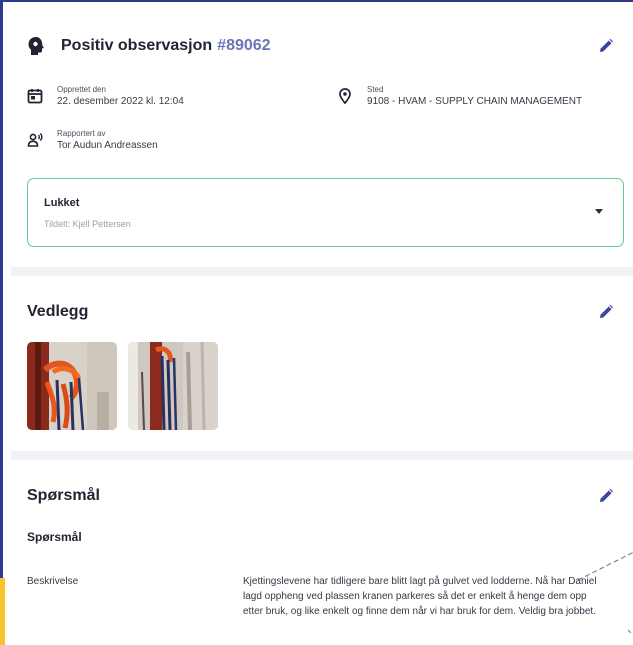 Image resolution: width=633 pixels, height=645 pixels. Describe the element at coordinates (375, 89) in the screenshot. I see `place-label: Sted` at that location.